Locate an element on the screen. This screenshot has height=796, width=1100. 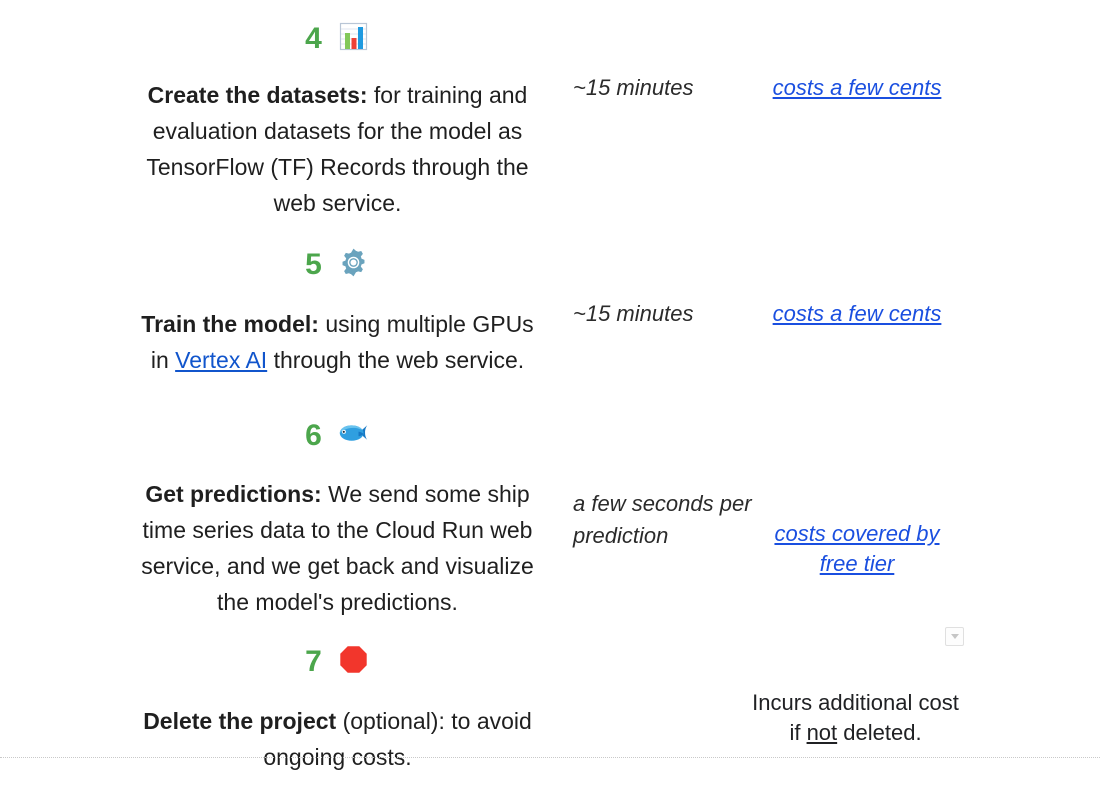
step-7-note-after: deleted. is located at coordinates (879, 732).